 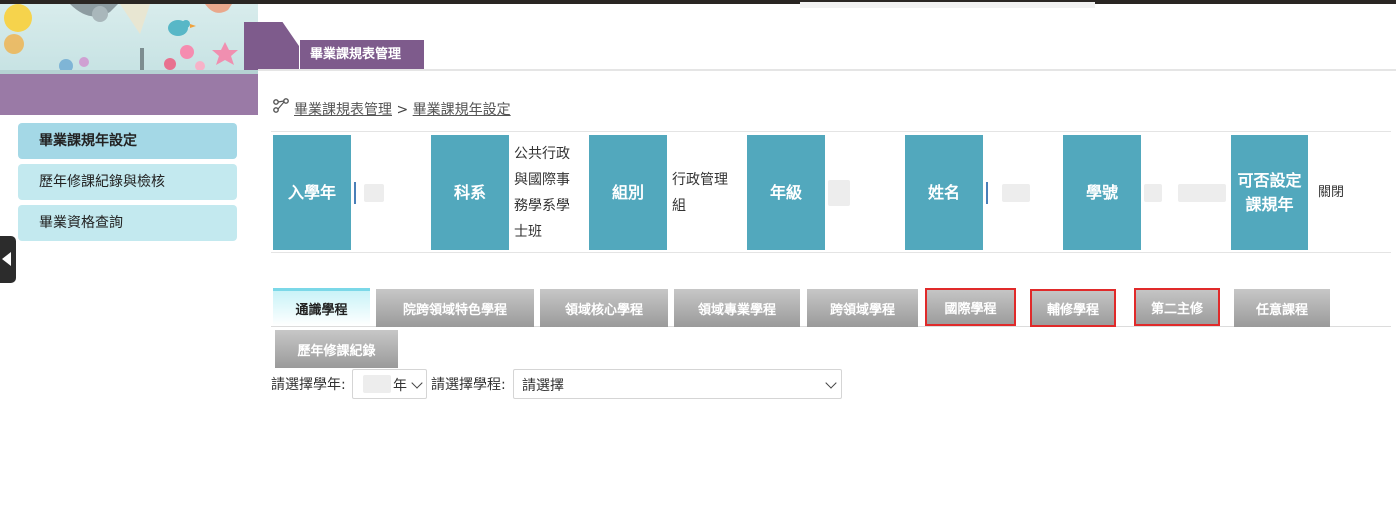 I want to click on tab-interdisciplinary-feature: 院跨領域特色學程, so click(x=455, y=308).